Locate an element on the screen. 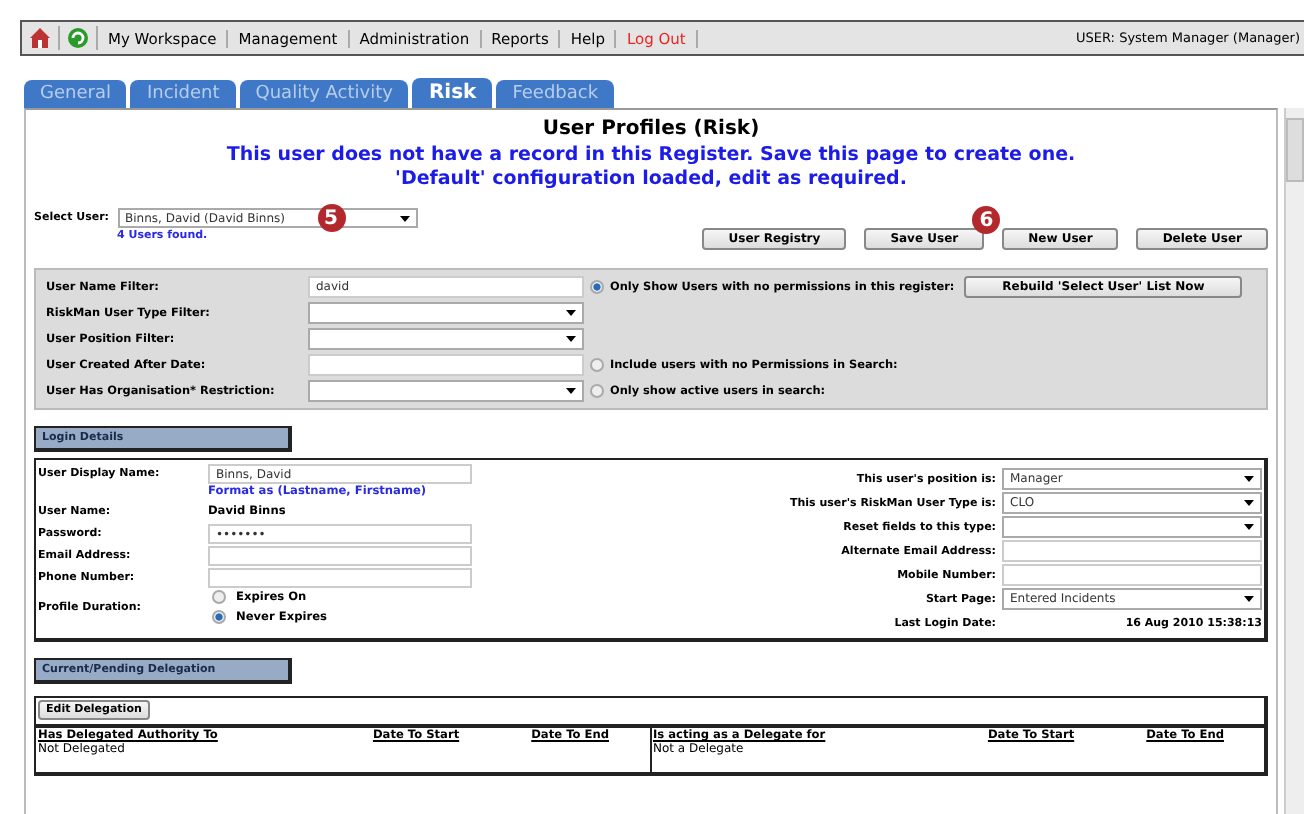 The width and height of the screenshot is (1304, 814). tab: Risk is located at coordinates (452, 93).